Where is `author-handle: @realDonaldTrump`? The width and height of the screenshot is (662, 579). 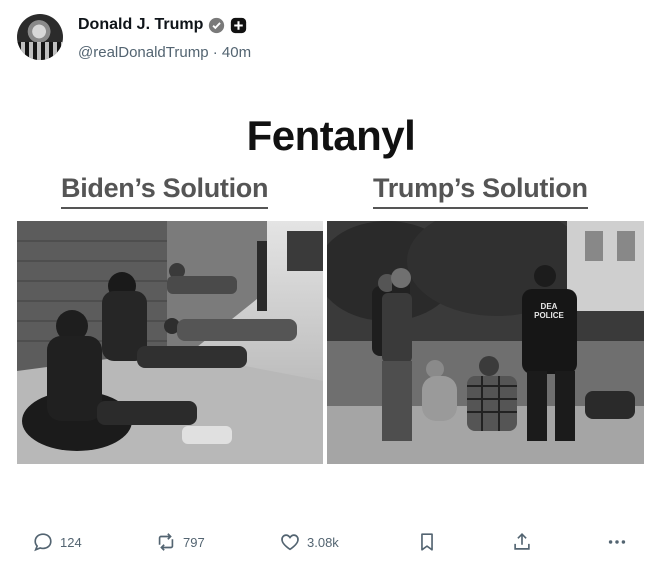
author-handle: @realDonaldTrump is located at coordinates (143, 52).